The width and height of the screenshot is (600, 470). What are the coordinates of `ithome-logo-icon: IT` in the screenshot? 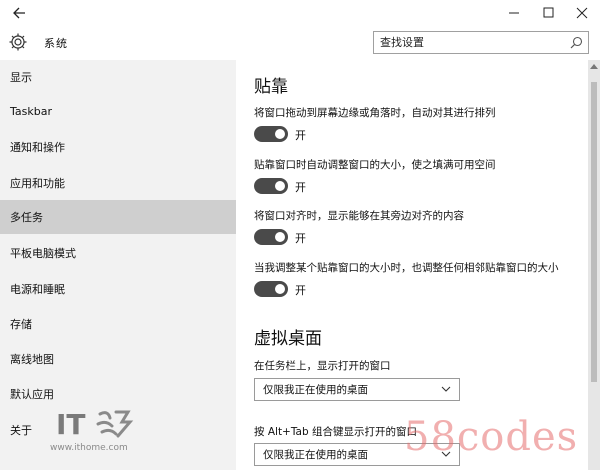 It's located at (95, 424).